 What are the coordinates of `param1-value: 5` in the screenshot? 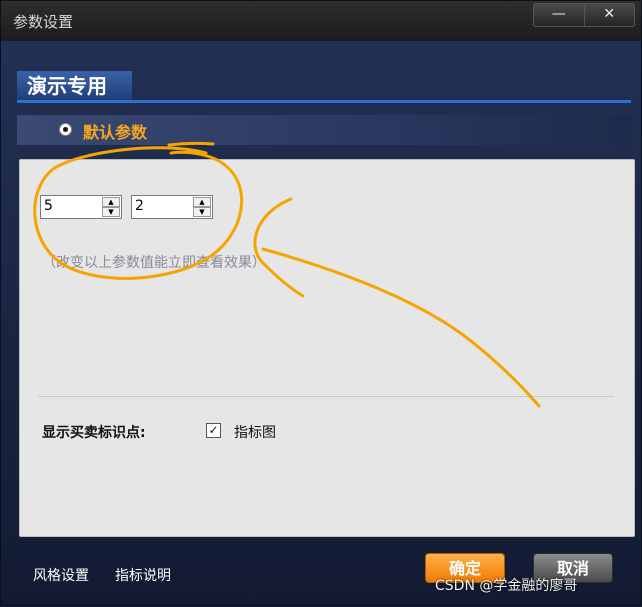 It's located at (48, 206).